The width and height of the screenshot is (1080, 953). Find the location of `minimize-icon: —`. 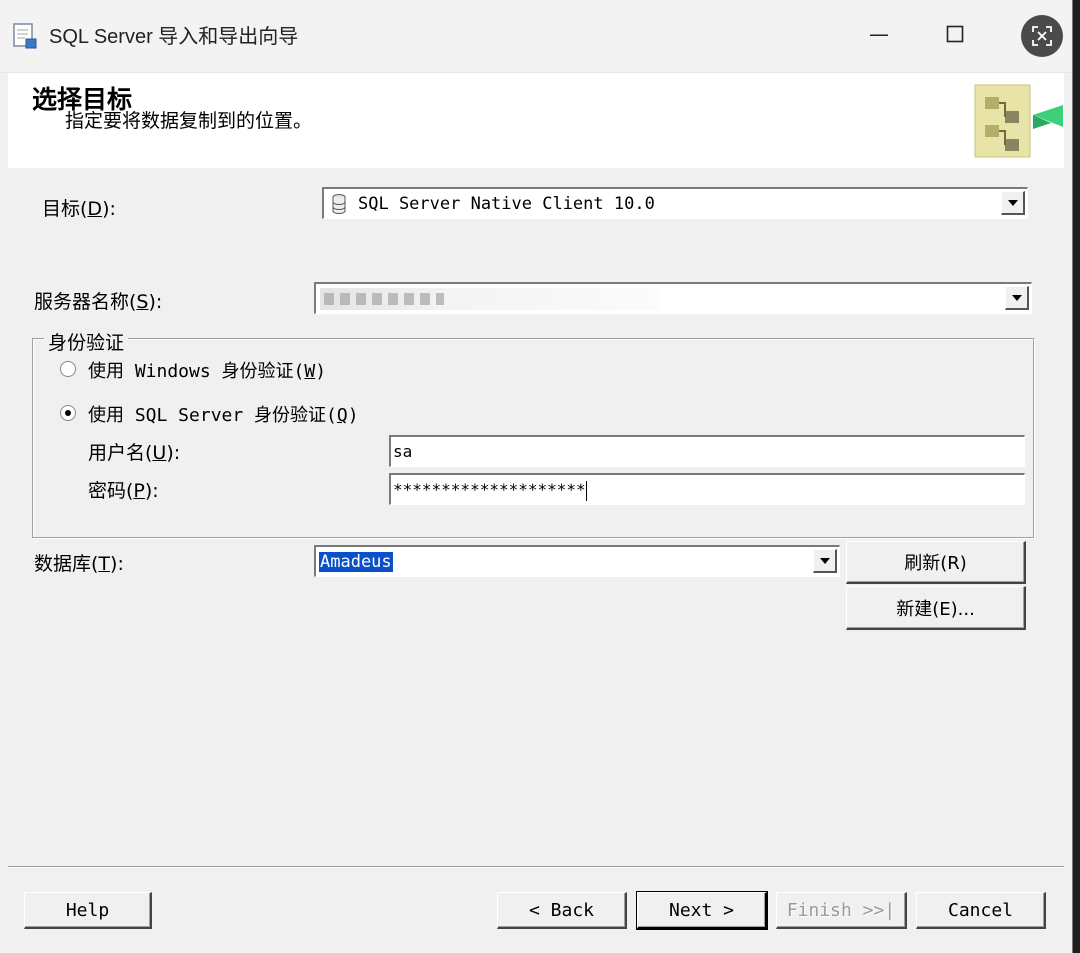

minimize-icon: — is located at coordinates (879, 34).